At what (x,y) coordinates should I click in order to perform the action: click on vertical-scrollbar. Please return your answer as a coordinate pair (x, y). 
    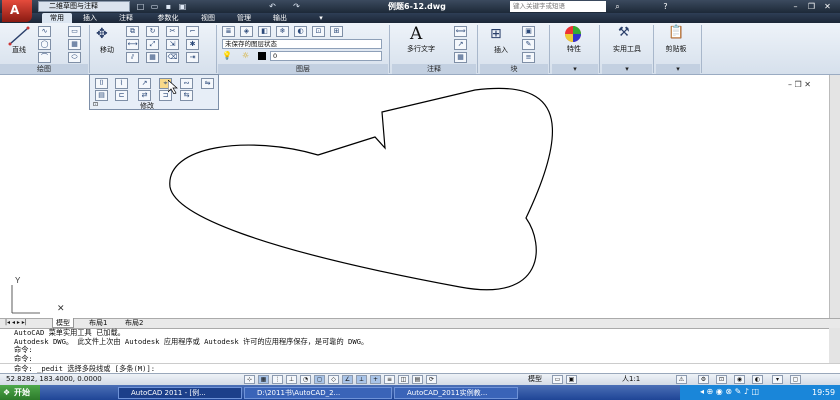
    Looking at the image, I should click on (834, 196).